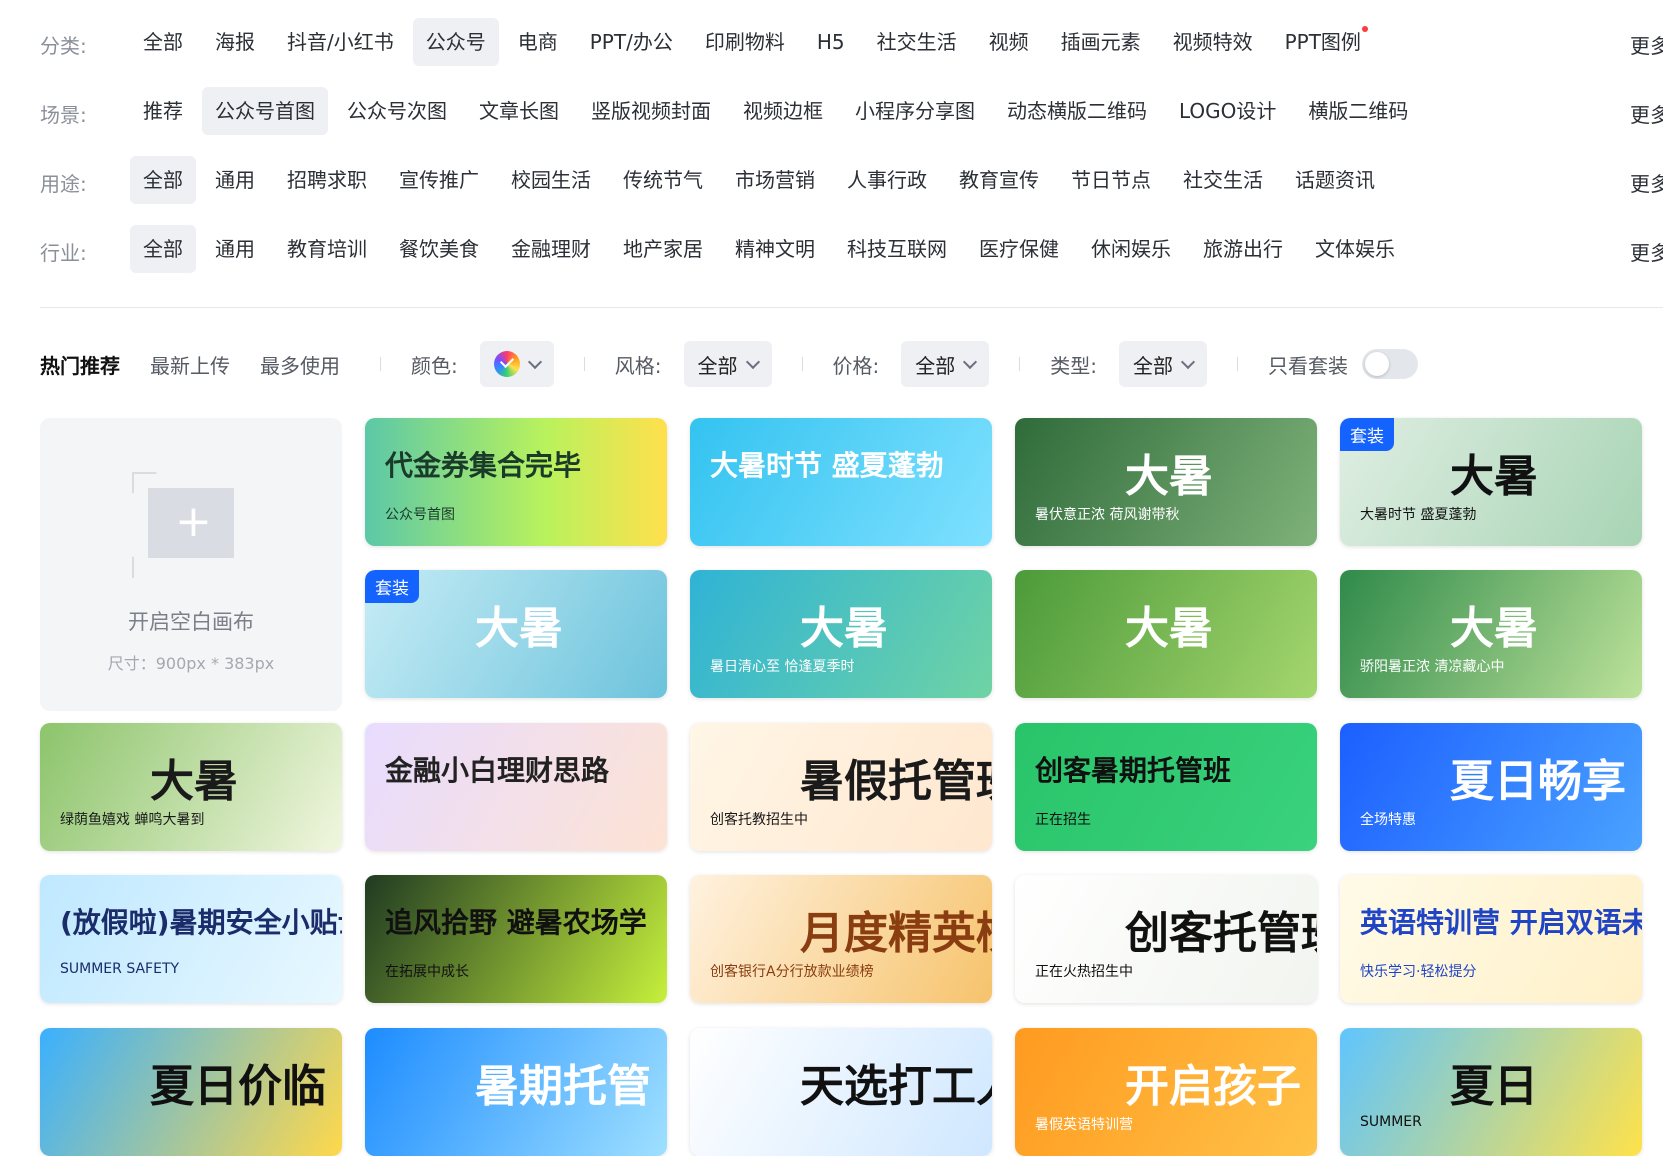 The image size is (1663, 1156). What do you see at coordinates (63, 253) in the screenshot?
I see `filter-label: 行业:` at bounding box center [63, 253].